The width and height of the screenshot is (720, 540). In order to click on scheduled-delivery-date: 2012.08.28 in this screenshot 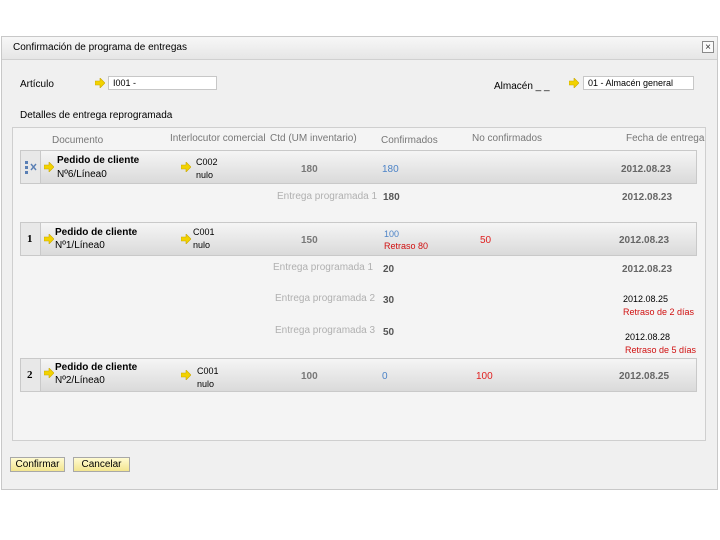, I will do `click(648, 337)`.